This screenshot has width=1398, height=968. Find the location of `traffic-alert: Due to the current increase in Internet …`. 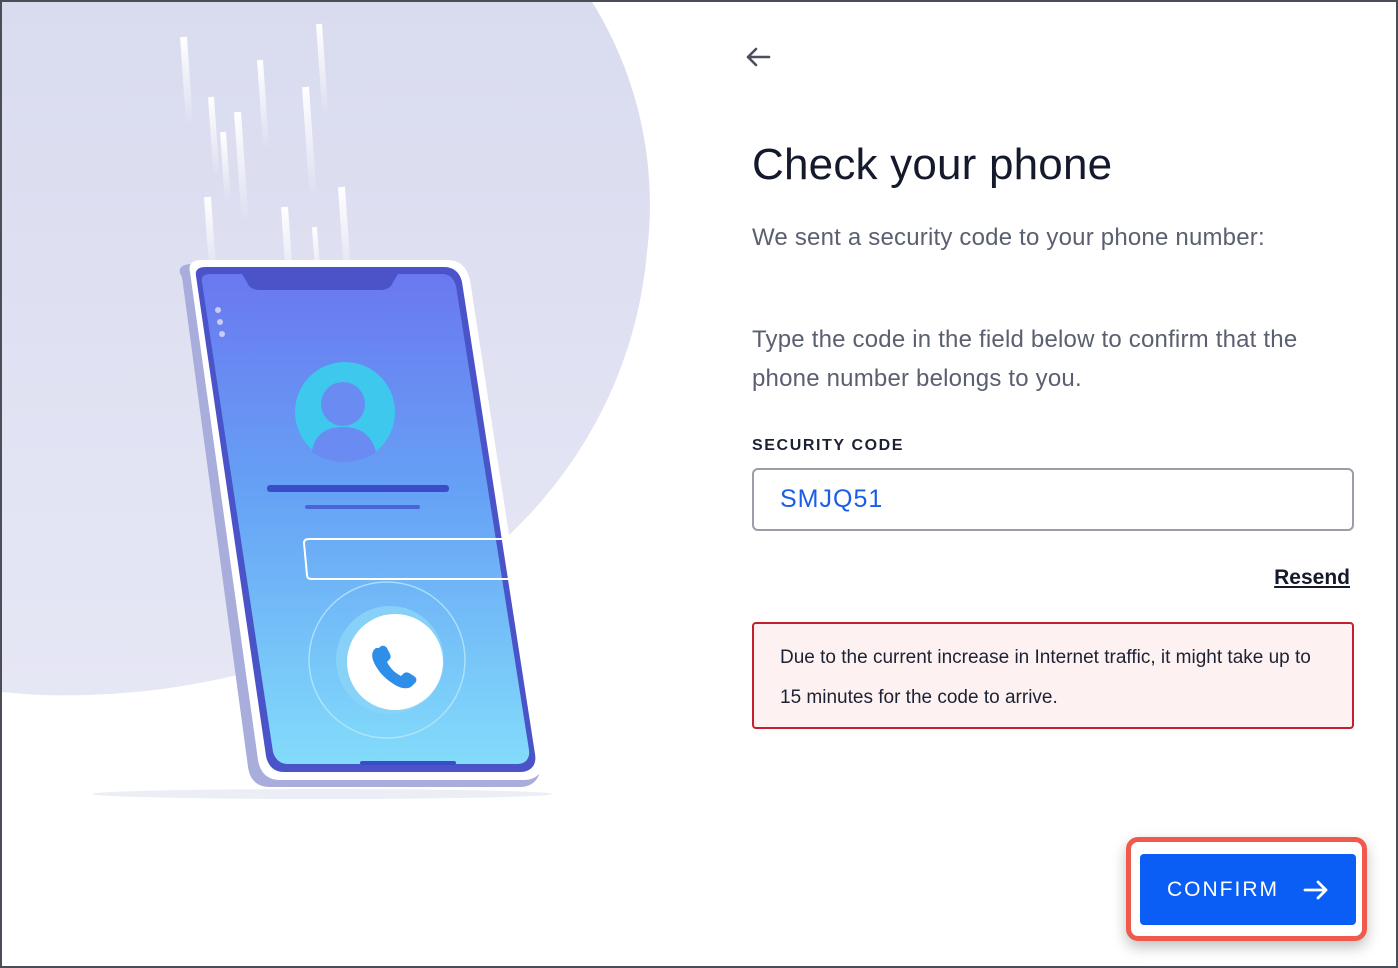

traffic-alert: Due to the current increase in Internet … is located at coordinates (1053, 675).